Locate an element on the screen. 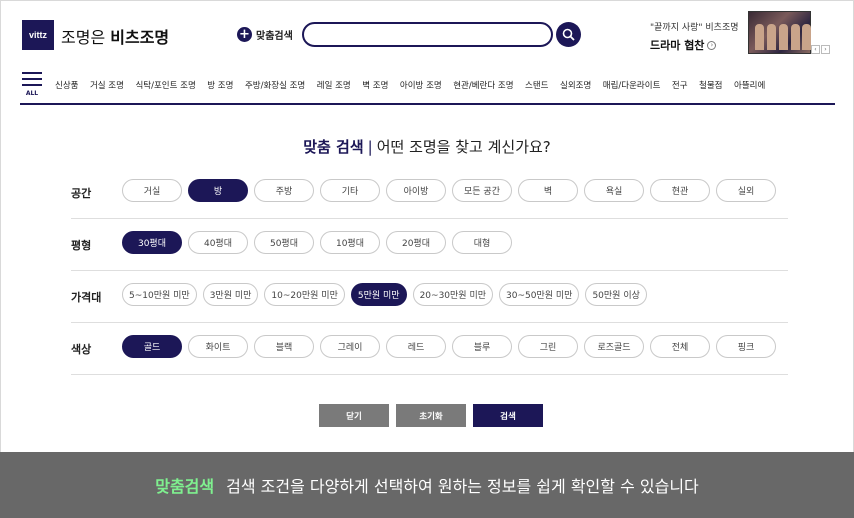  search-button is located at coordinates (568, 34).